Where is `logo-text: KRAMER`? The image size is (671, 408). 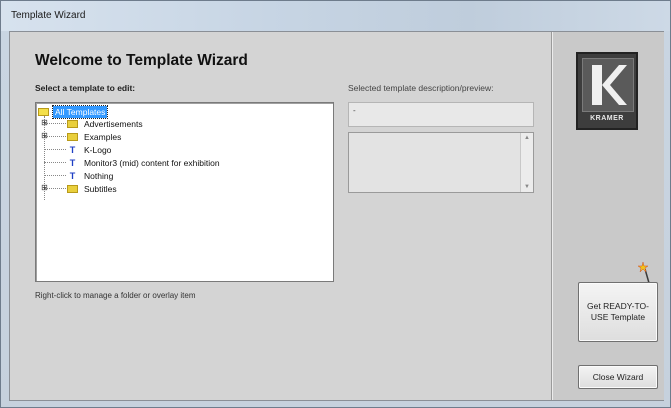
logo-text: KRAMER is located at coordinates (607, 118).